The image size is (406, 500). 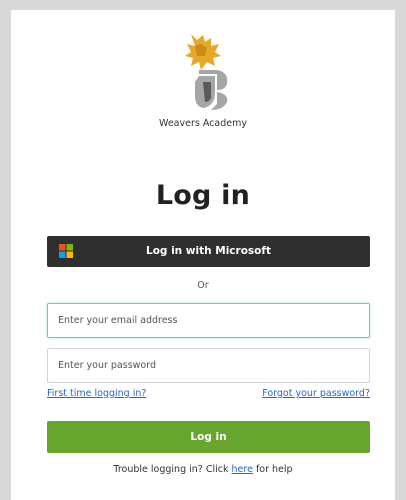 What do you see at coordinates (96, 393) in the screenshot?
I see `first-time-login-link: First time logging in?` at bounding box center [96, 393].